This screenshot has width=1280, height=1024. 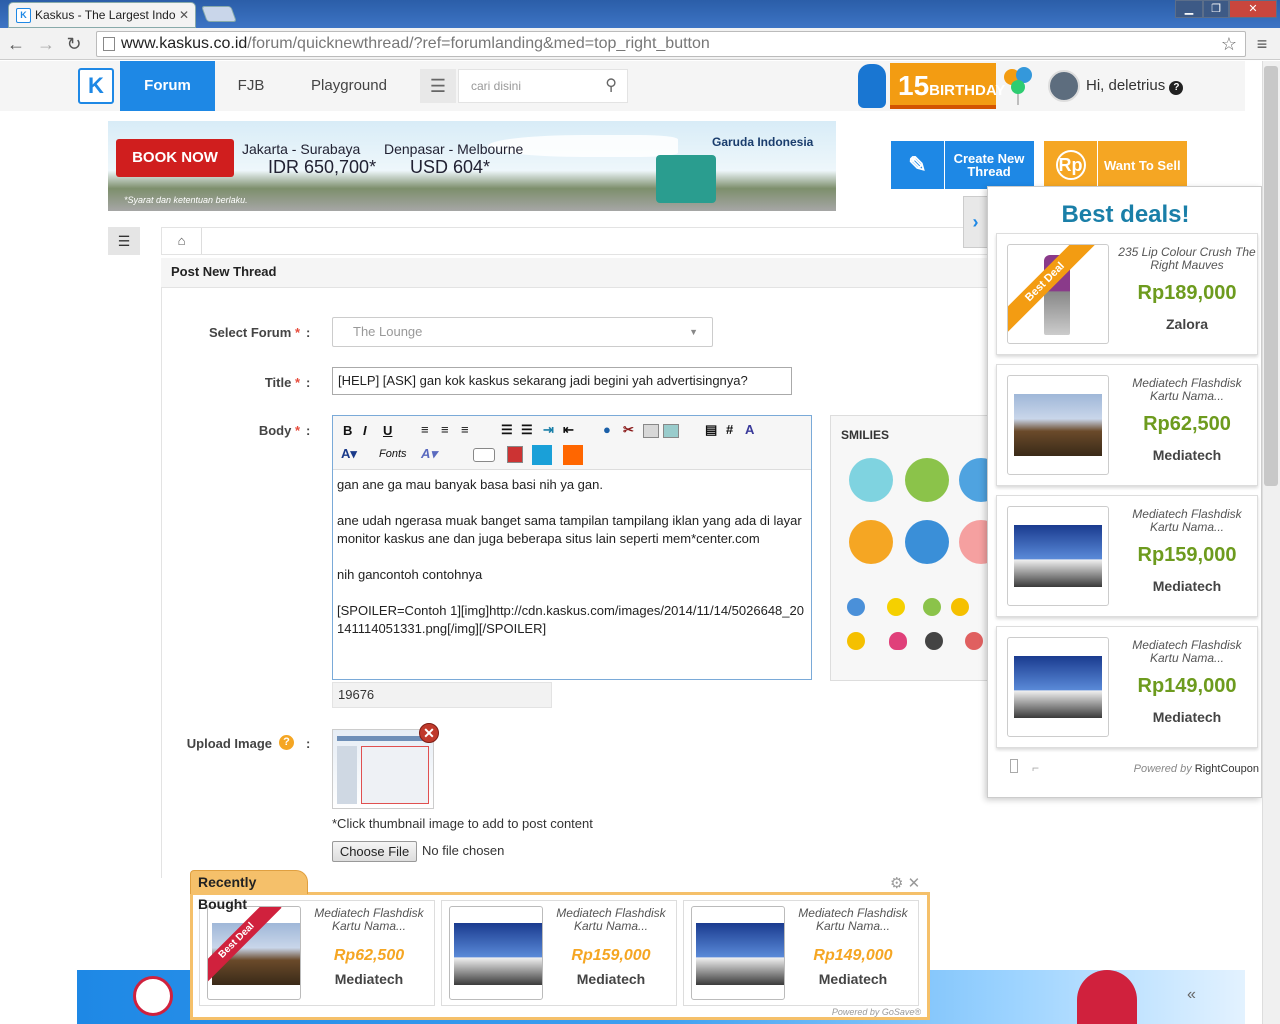 What do you see at coordinates (124, 241) in the screenshot?
I see `sidebar-toggle-icon: ☰` at bounding box center [124, 241].